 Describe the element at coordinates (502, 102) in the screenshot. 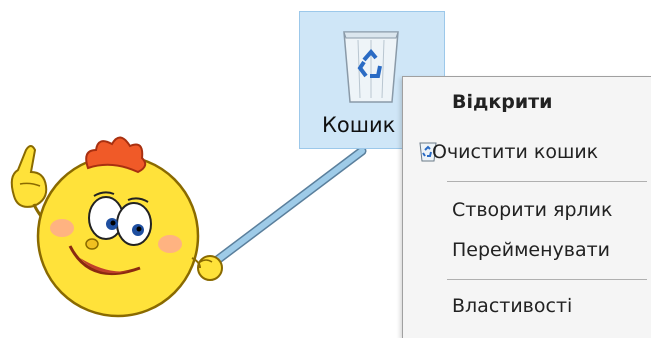

I see `menu-item-open: Відкрити` at that location.